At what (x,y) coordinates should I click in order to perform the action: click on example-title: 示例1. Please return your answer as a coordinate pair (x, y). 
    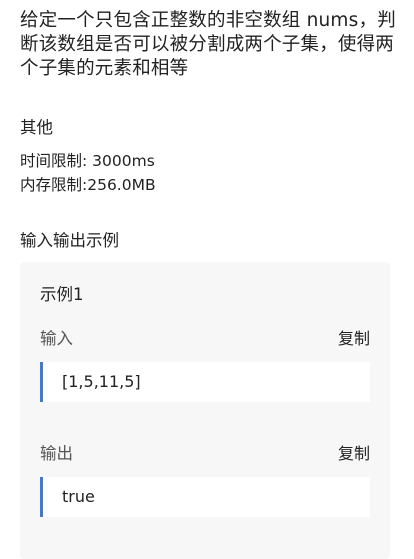
    Looking at the image, I should click on (62, 294).